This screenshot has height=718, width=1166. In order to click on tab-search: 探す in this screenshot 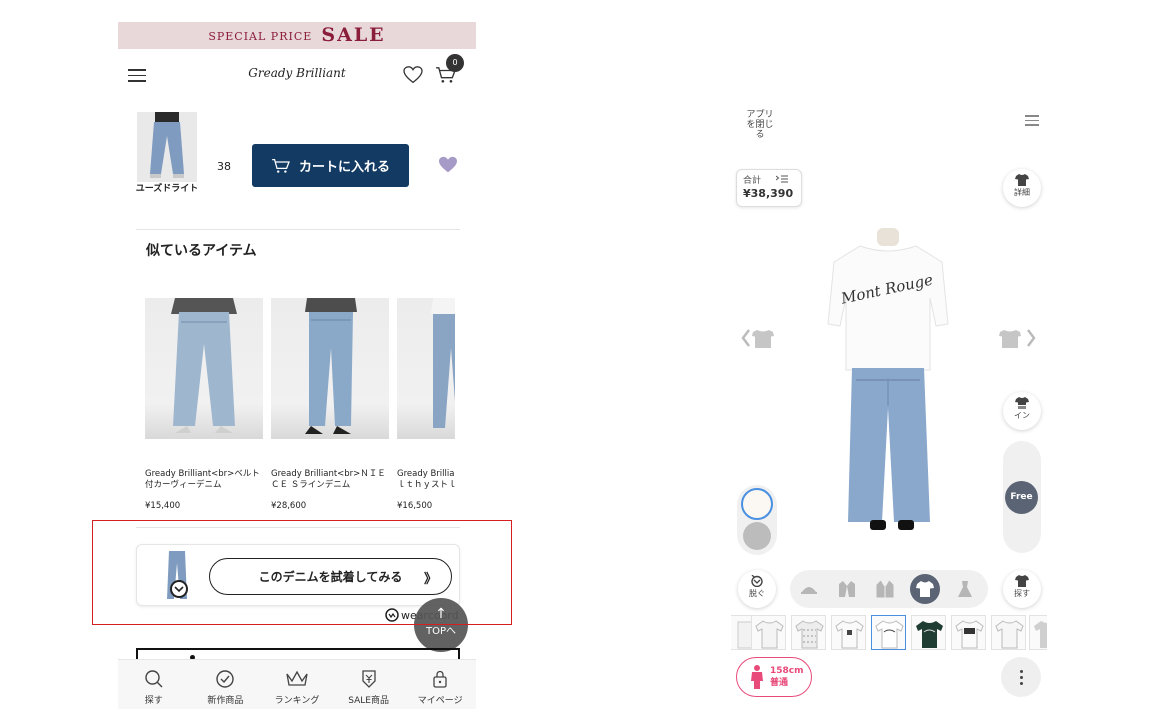, I will do `click(154, 684)`.